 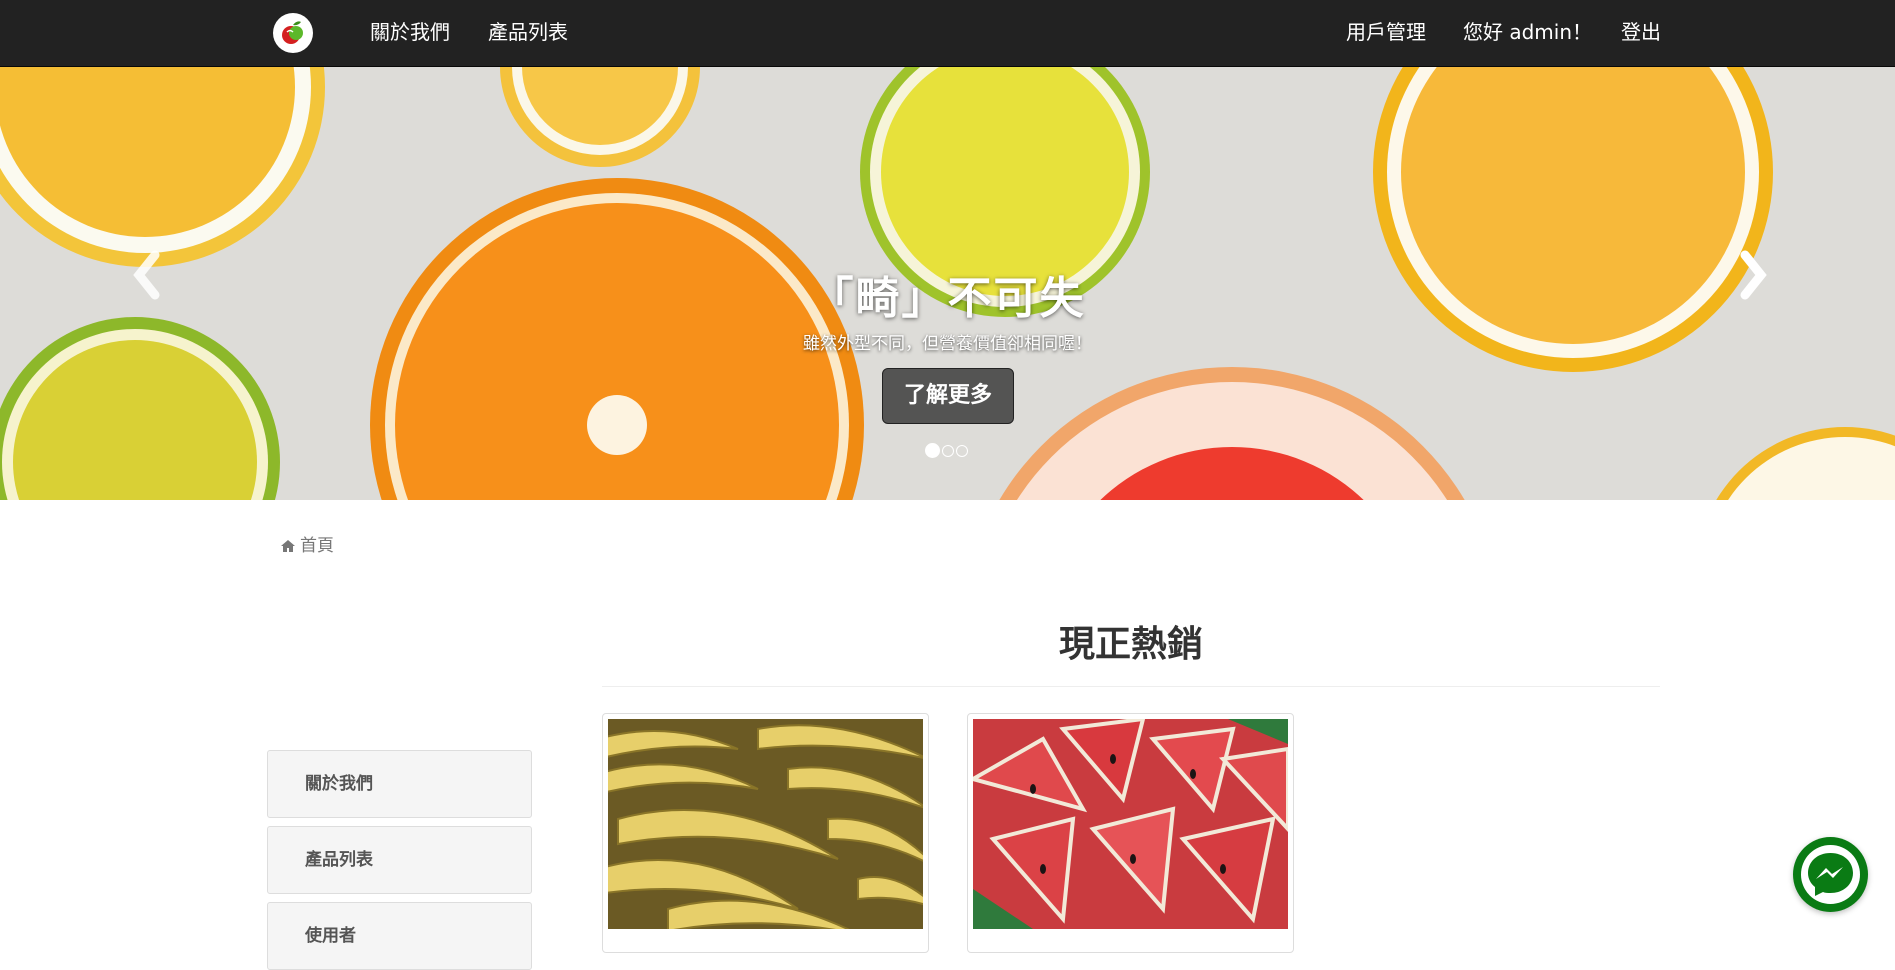 I want to click on sidebar-item-users: 使用者, so click(x=399, y=936).